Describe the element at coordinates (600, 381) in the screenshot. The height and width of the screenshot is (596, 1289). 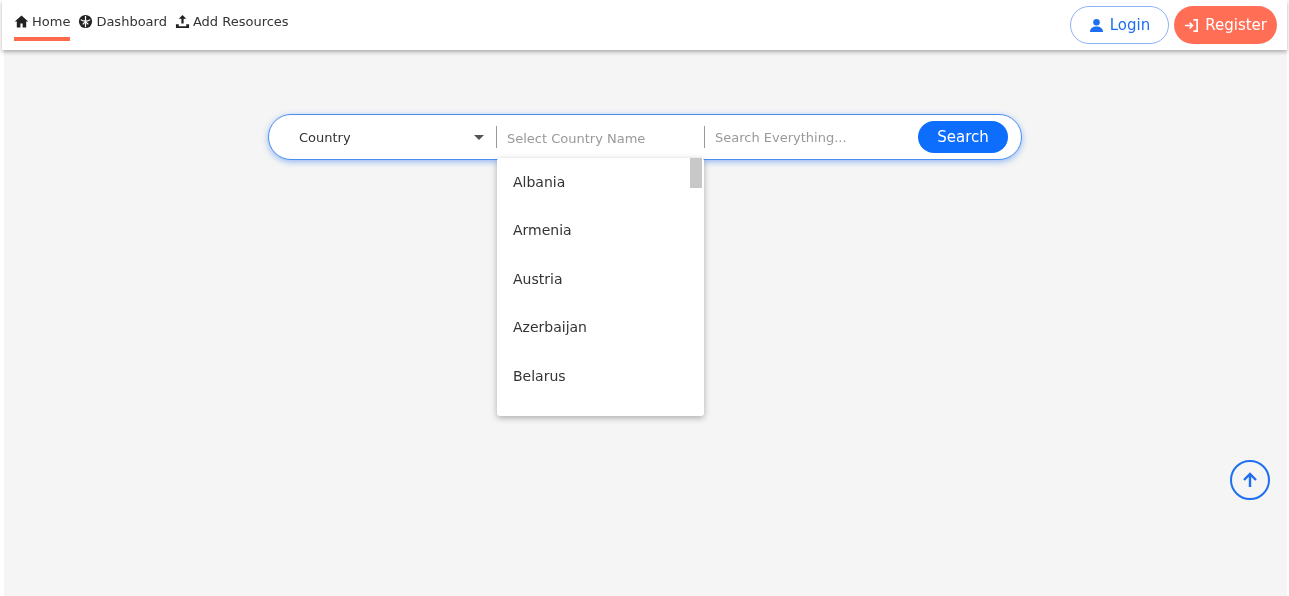
I see `country-option: Belarus` at that location.